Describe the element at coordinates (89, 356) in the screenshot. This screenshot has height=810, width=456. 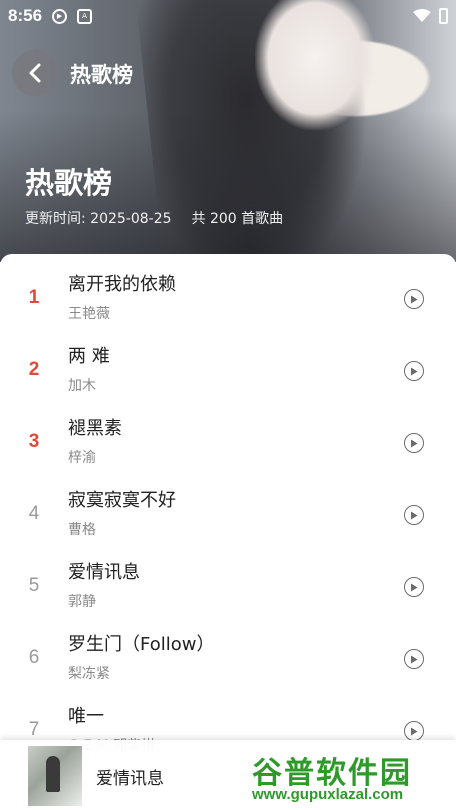
I see `song-title: 两 难` at that location.